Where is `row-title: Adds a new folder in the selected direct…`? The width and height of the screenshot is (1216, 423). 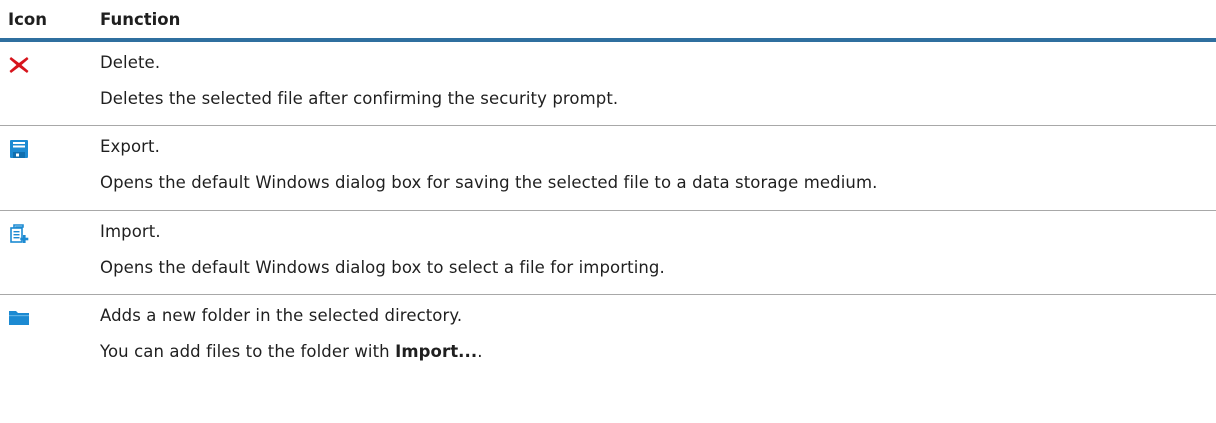 row-title: Adds a new folder in the selected direct… is located at coordinates (281, 315).